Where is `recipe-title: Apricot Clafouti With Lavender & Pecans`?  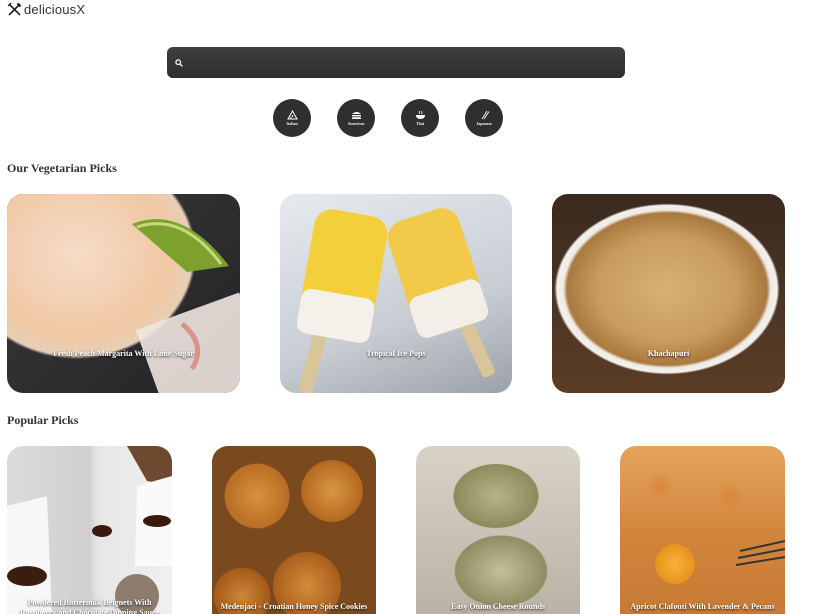
recipe-title: Apricot Clafouti With Lavender & Pecans is located at coordinates (702, 606).